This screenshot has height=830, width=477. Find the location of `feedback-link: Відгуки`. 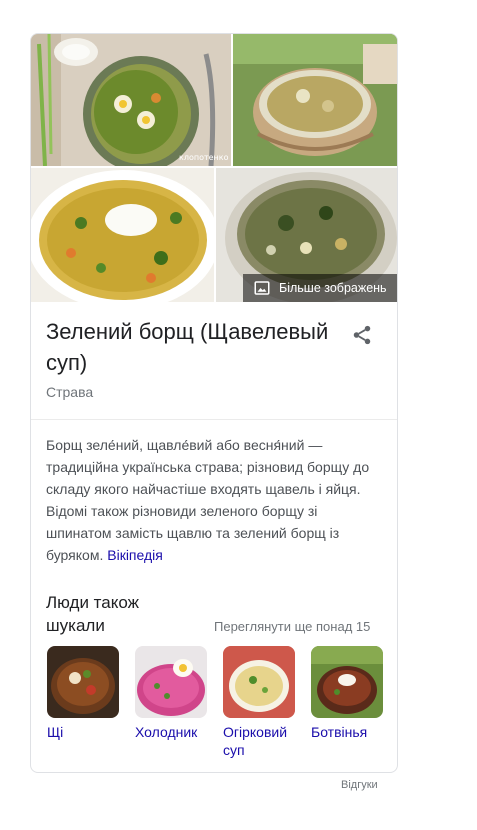

feedback-link: Відгуки is located at coordinates (359, 785).